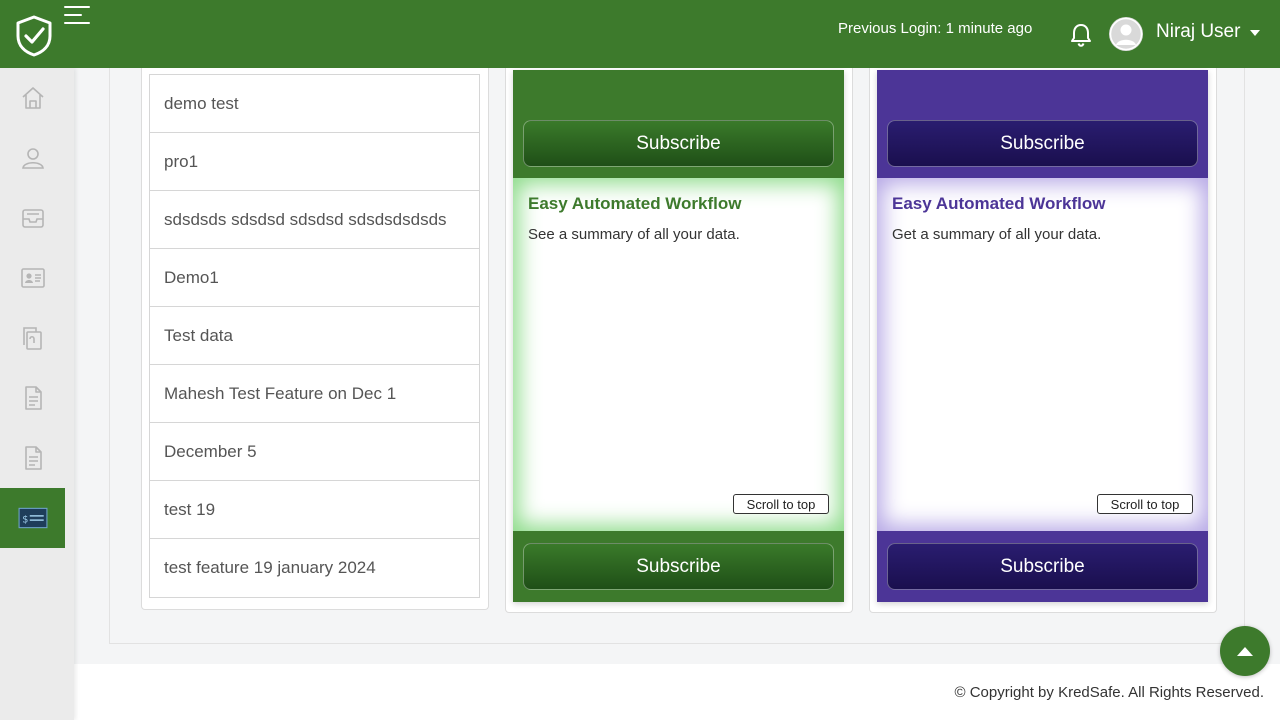 Image resolution: width=1280 pixels, height=720 pixels. Describe the element at coordinates (270, 567) in the screenshot. I see `list-item: test feature 19 january 2024` at that location.